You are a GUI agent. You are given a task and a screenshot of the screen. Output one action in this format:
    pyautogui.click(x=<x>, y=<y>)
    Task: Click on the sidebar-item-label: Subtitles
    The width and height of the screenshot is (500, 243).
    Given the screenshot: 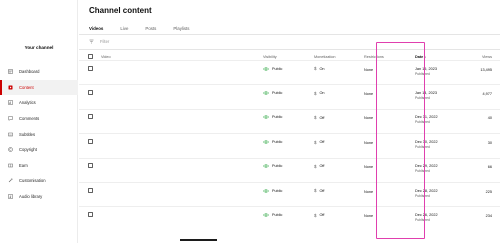 What is the action you would take?
    pyautogui.click(x=27, y=134)
    